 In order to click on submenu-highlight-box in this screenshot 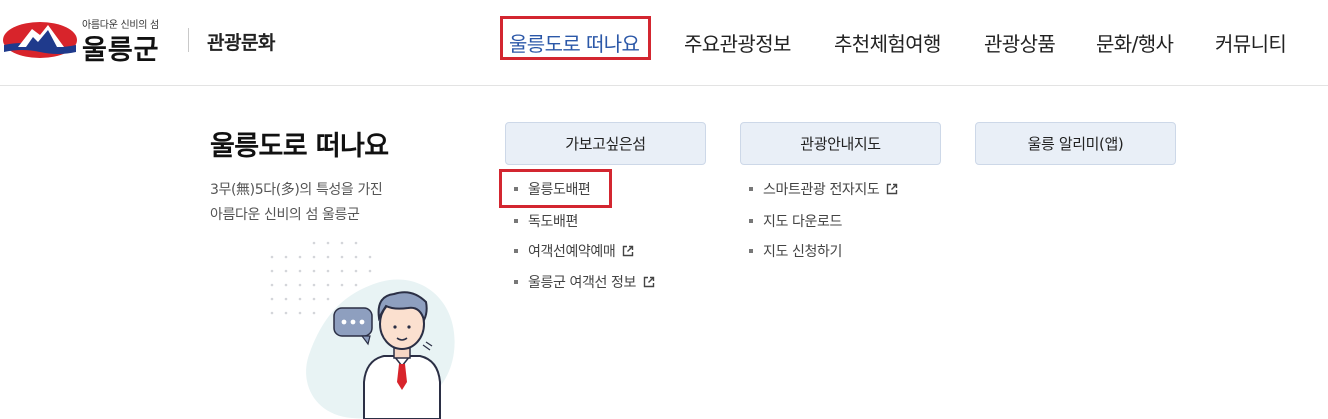, I will do `click(555, 188)`.